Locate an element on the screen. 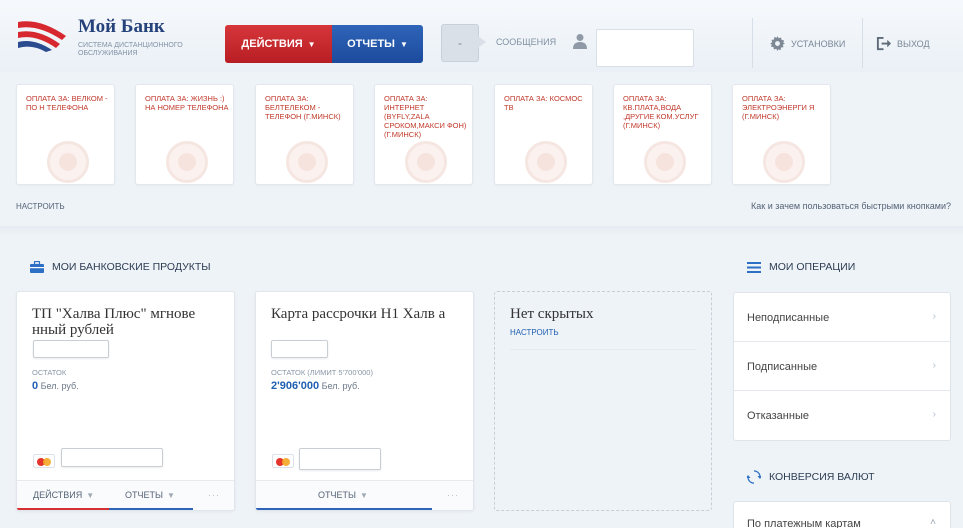  actions-menu-button: ДЕЙСТВИЯ ▼ is located at coordinates (278, 44).